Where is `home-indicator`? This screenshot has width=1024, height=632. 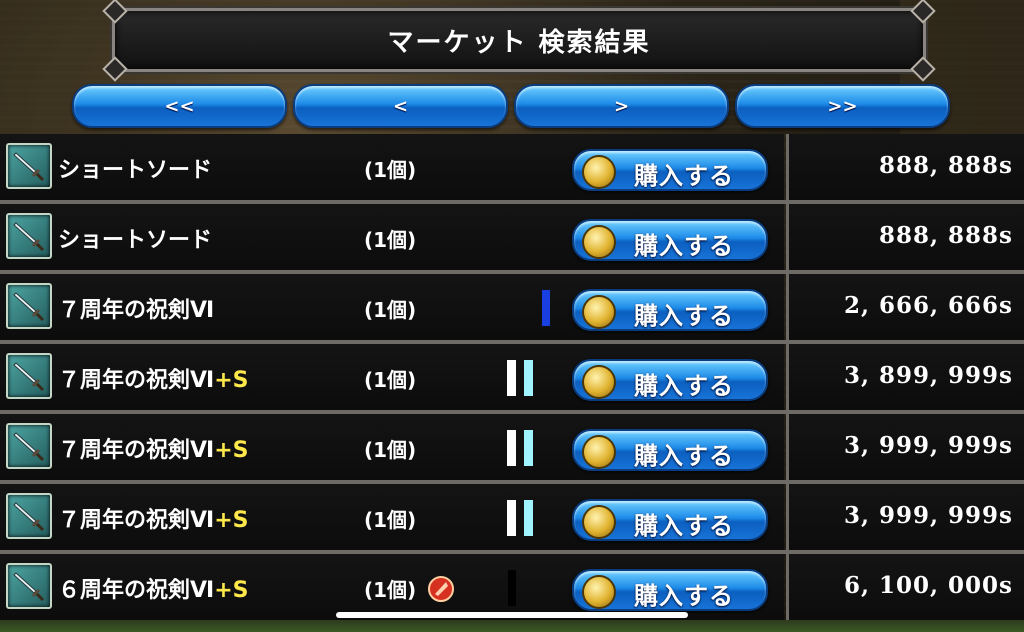
home-indicator is located at coordinates (512, 615).